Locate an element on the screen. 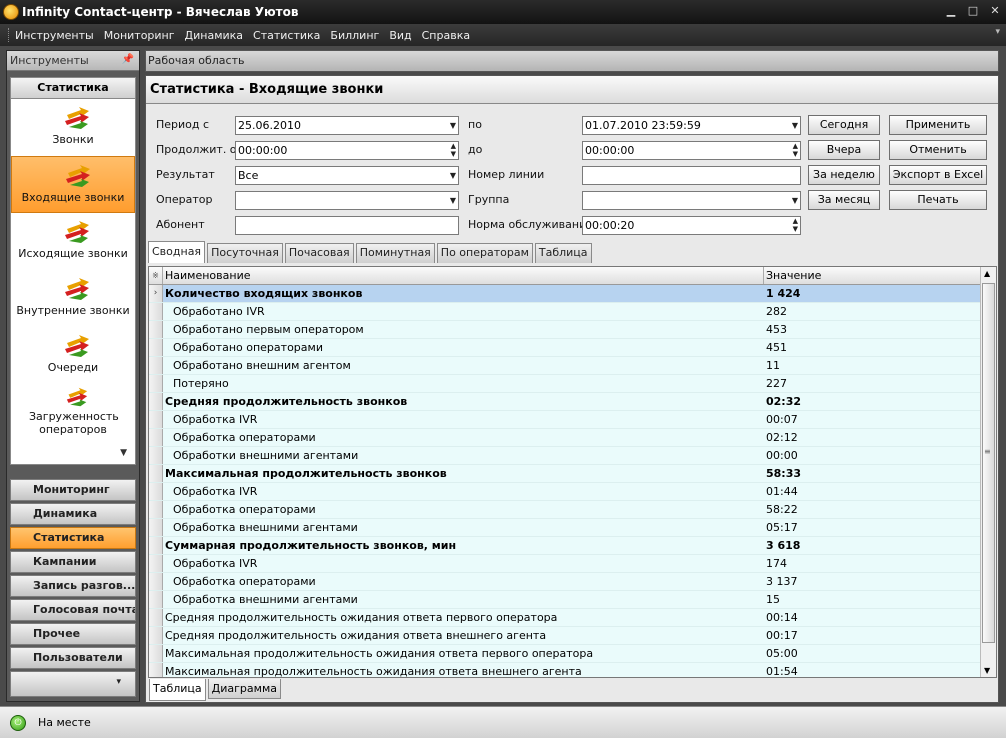 Image resolution: width=1006 pixels, height=738 pixels. result-select: Все ▼ is located at coordinates (347, 175).